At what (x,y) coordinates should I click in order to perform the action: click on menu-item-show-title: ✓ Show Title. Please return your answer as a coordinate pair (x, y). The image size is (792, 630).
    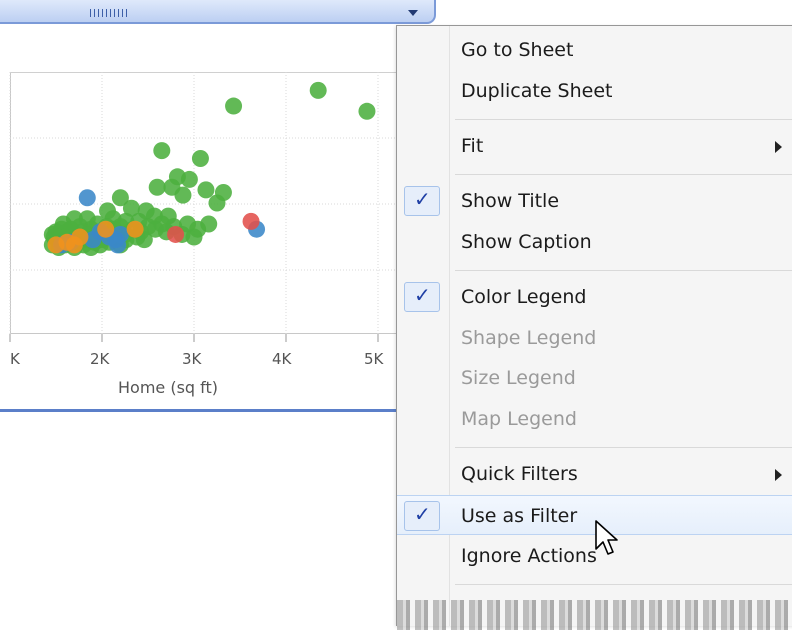
    Looking at the image, I should click on (594, 201).